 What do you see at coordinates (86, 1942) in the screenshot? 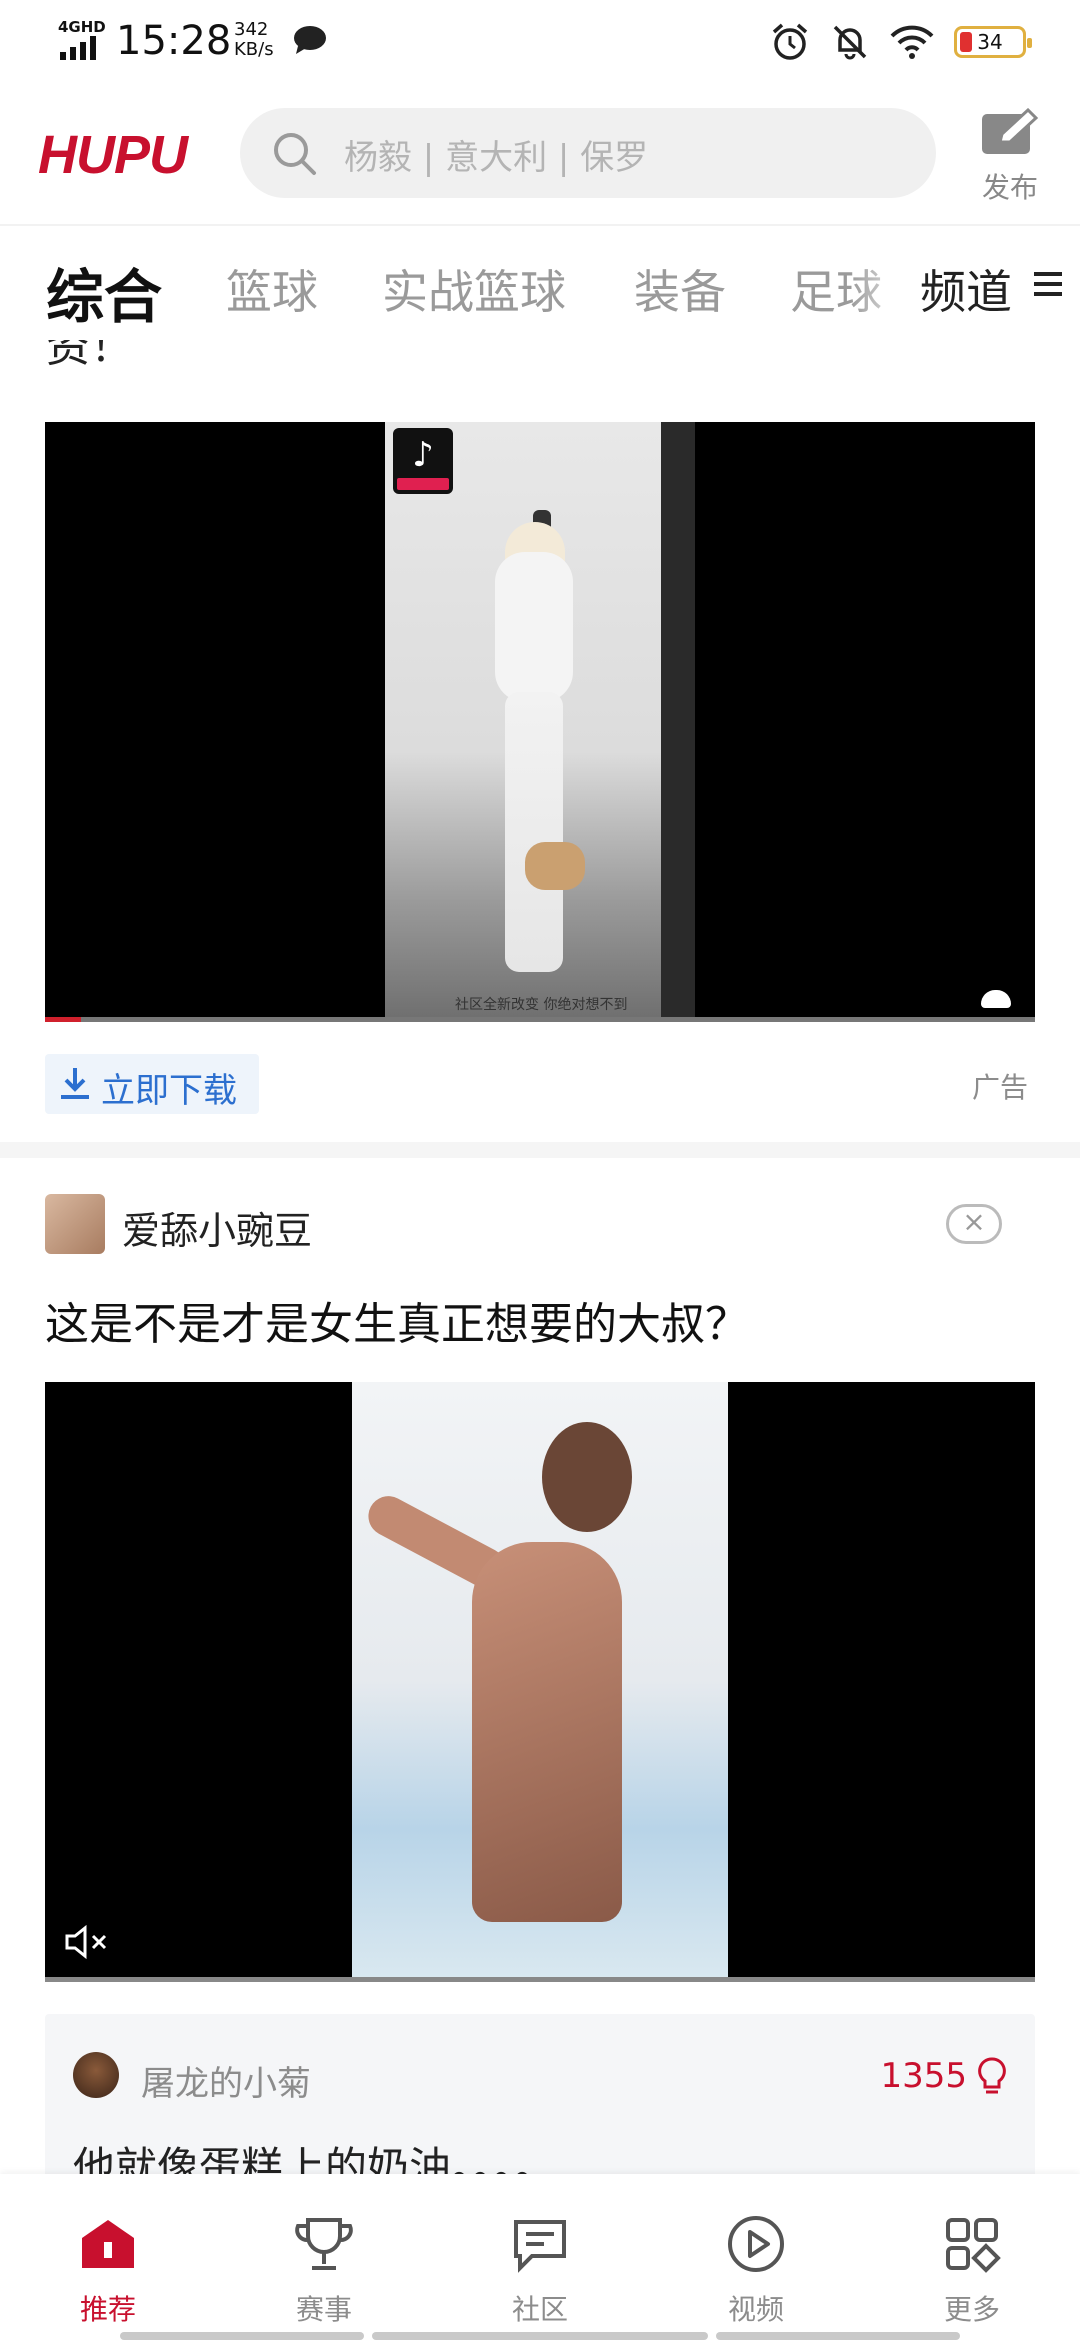
I see `mute-icon` at bounding box center [86, 1942].